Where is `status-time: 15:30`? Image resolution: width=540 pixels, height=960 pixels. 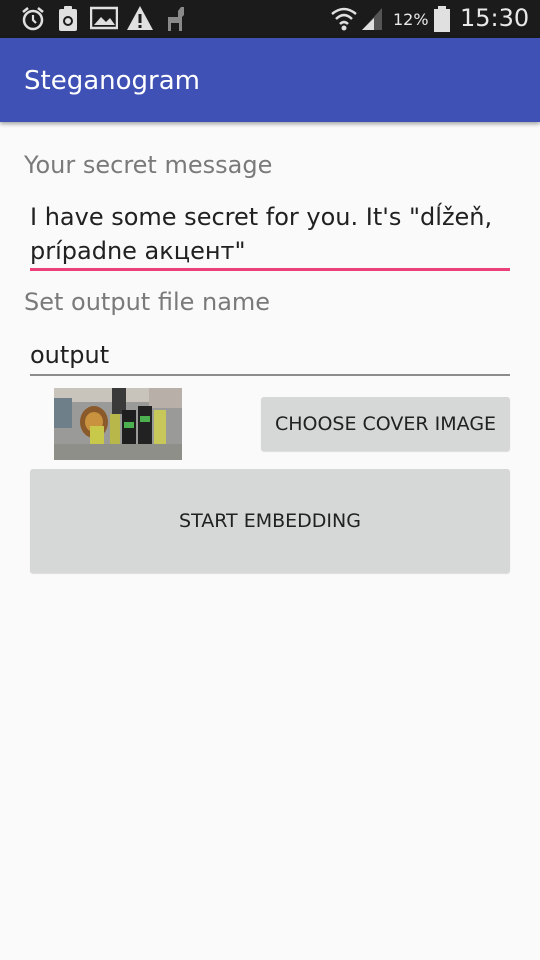
status-time: 15:30 is located at coordinates (495, 18).